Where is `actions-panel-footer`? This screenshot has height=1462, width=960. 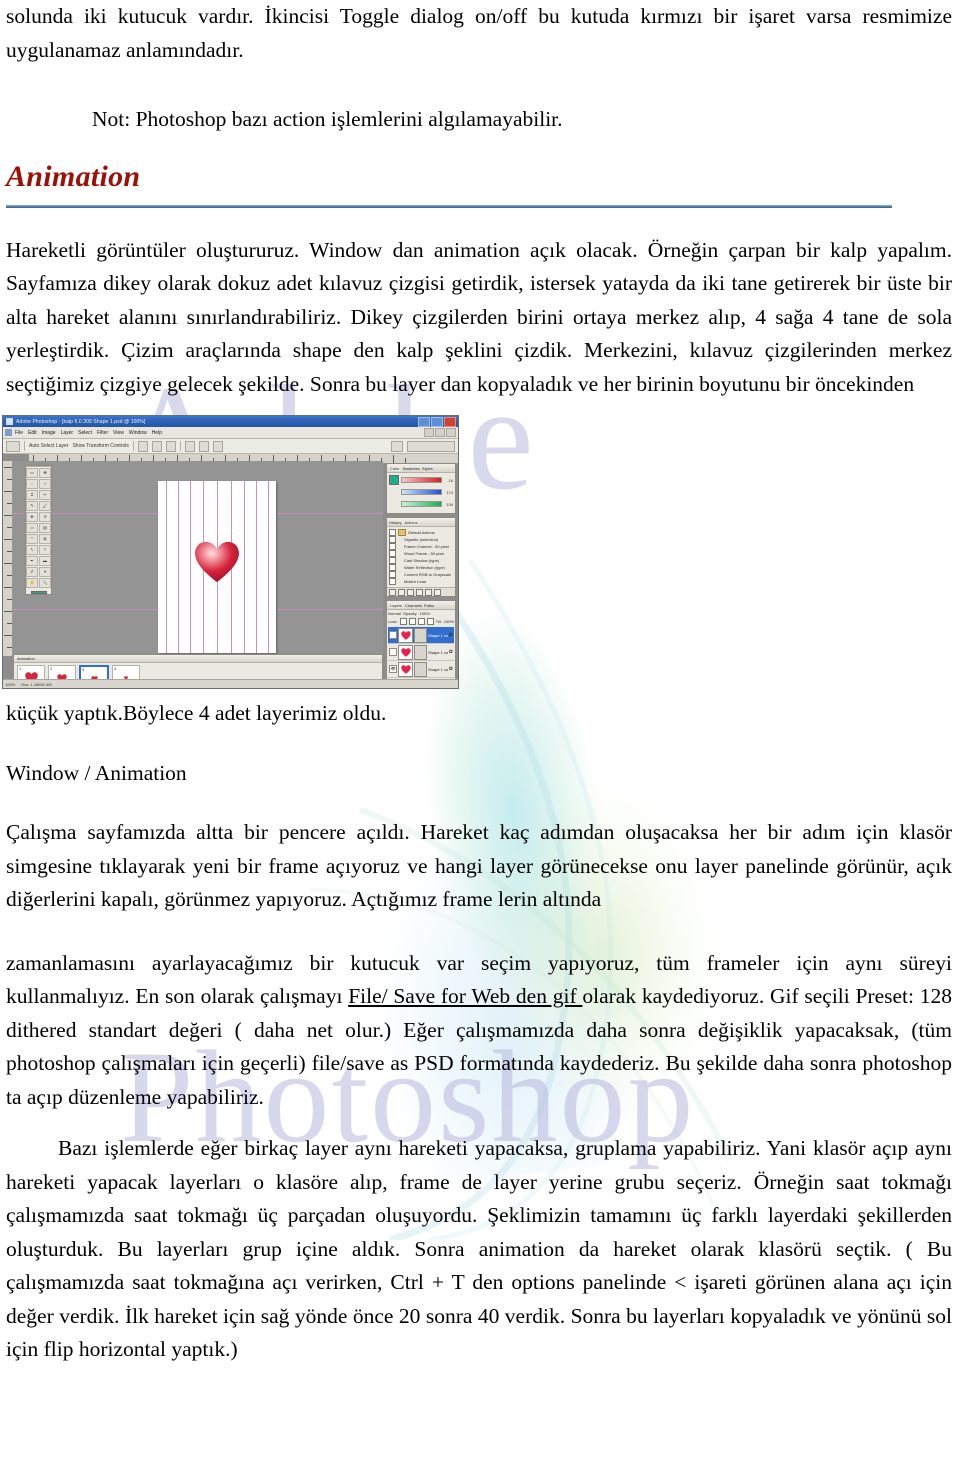 actions-panel-footer is located at coordinates (421, 591).